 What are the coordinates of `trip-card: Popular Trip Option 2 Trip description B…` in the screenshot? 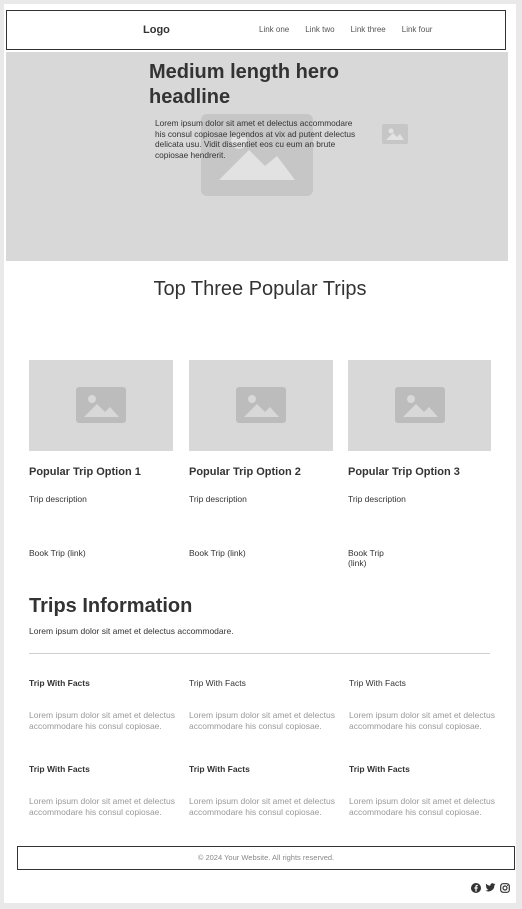 It's located at (261, 459).